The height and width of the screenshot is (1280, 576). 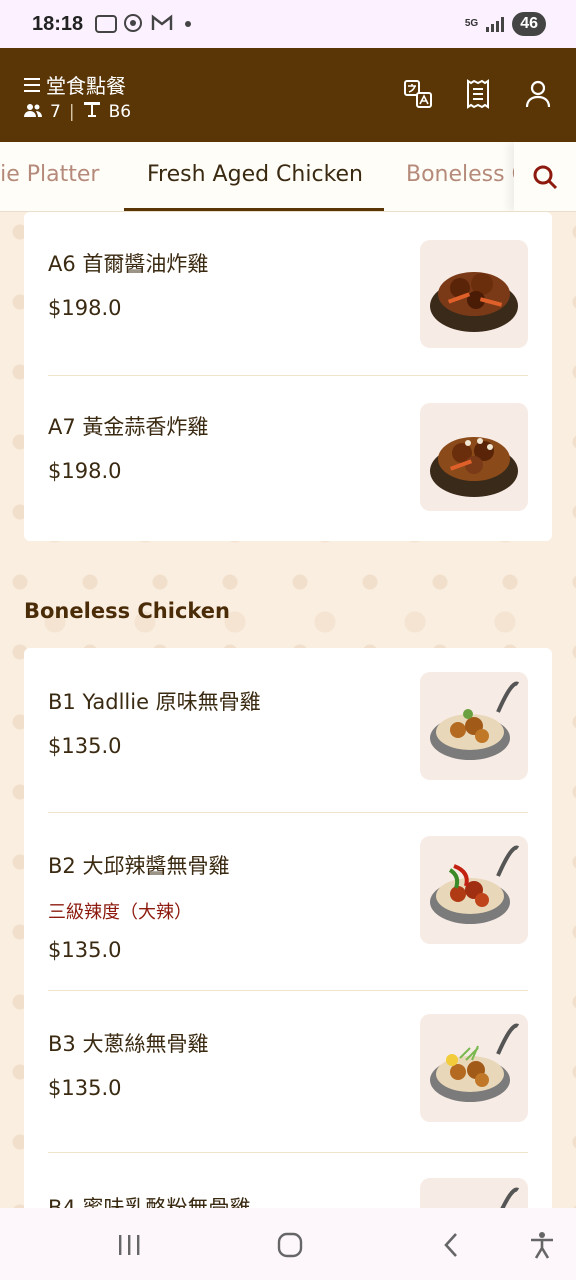 I want to click on page-title: 堂食點餐, so click(x=86, y=86).